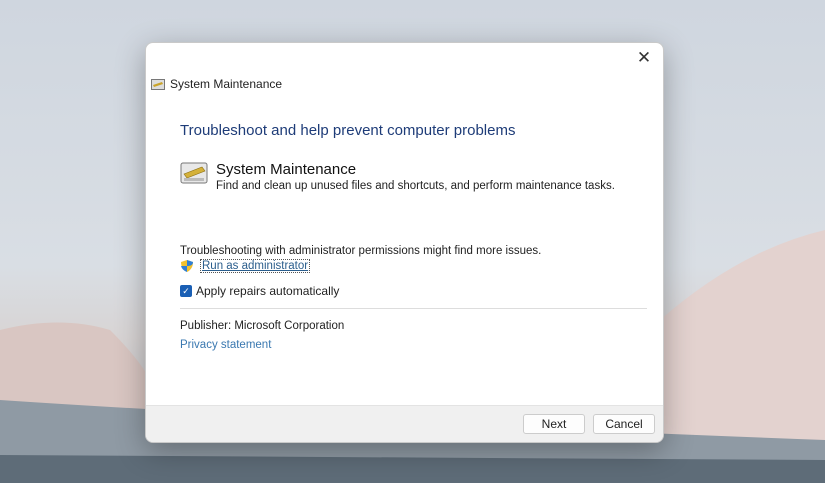 The image size is (825, 483). What do you see at coordinates (226, 84) in the screenshot?
I see `window-title-text: System Maintenance` at bounding box center [226, 84].